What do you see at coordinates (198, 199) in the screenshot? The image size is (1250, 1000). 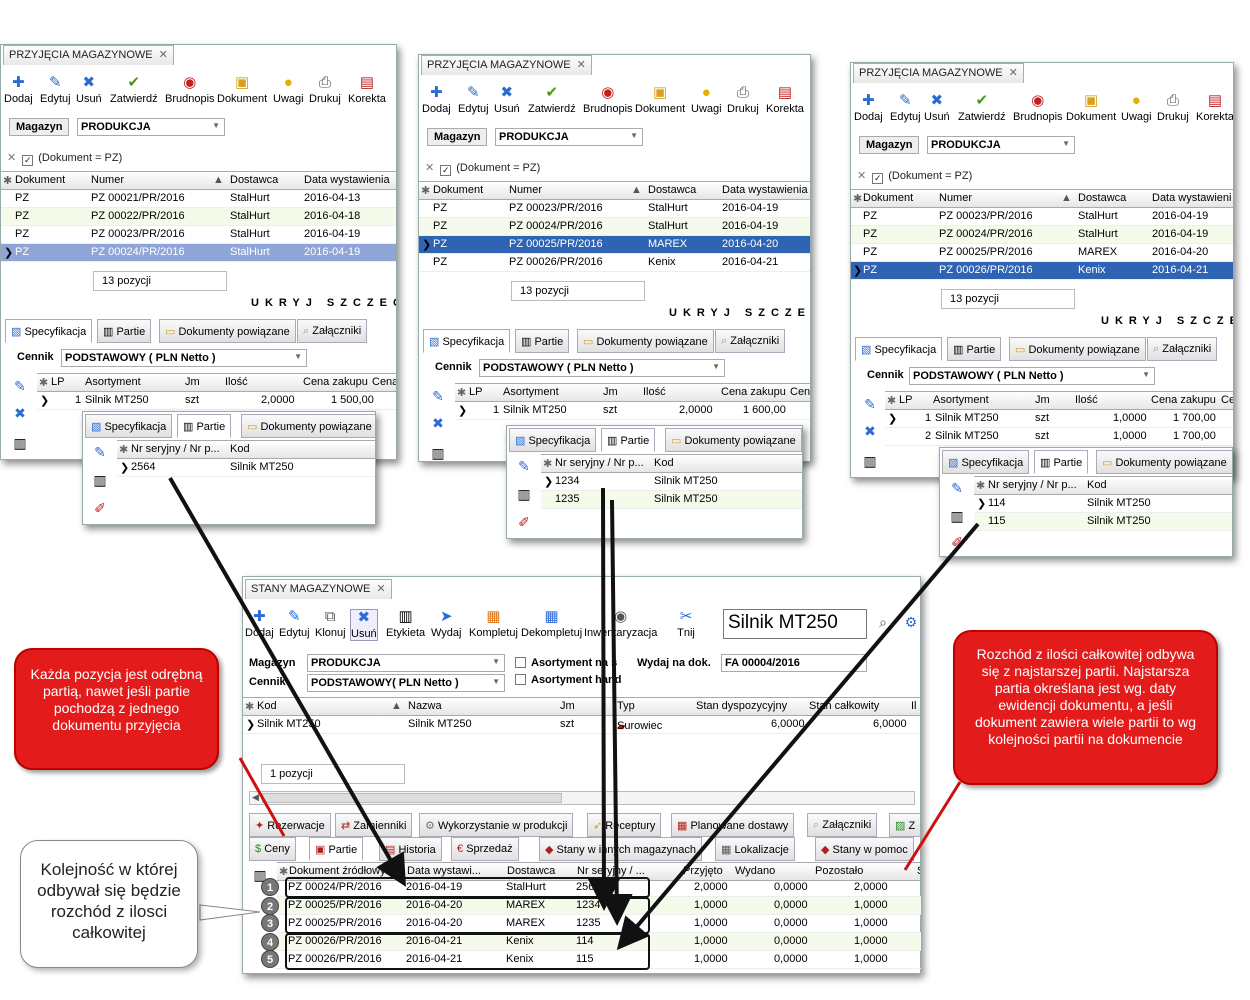 I see `table-row: PZ PZ 00021/PR/2016 StalHurt 2016-04-13` at bounding box center [198, 199].